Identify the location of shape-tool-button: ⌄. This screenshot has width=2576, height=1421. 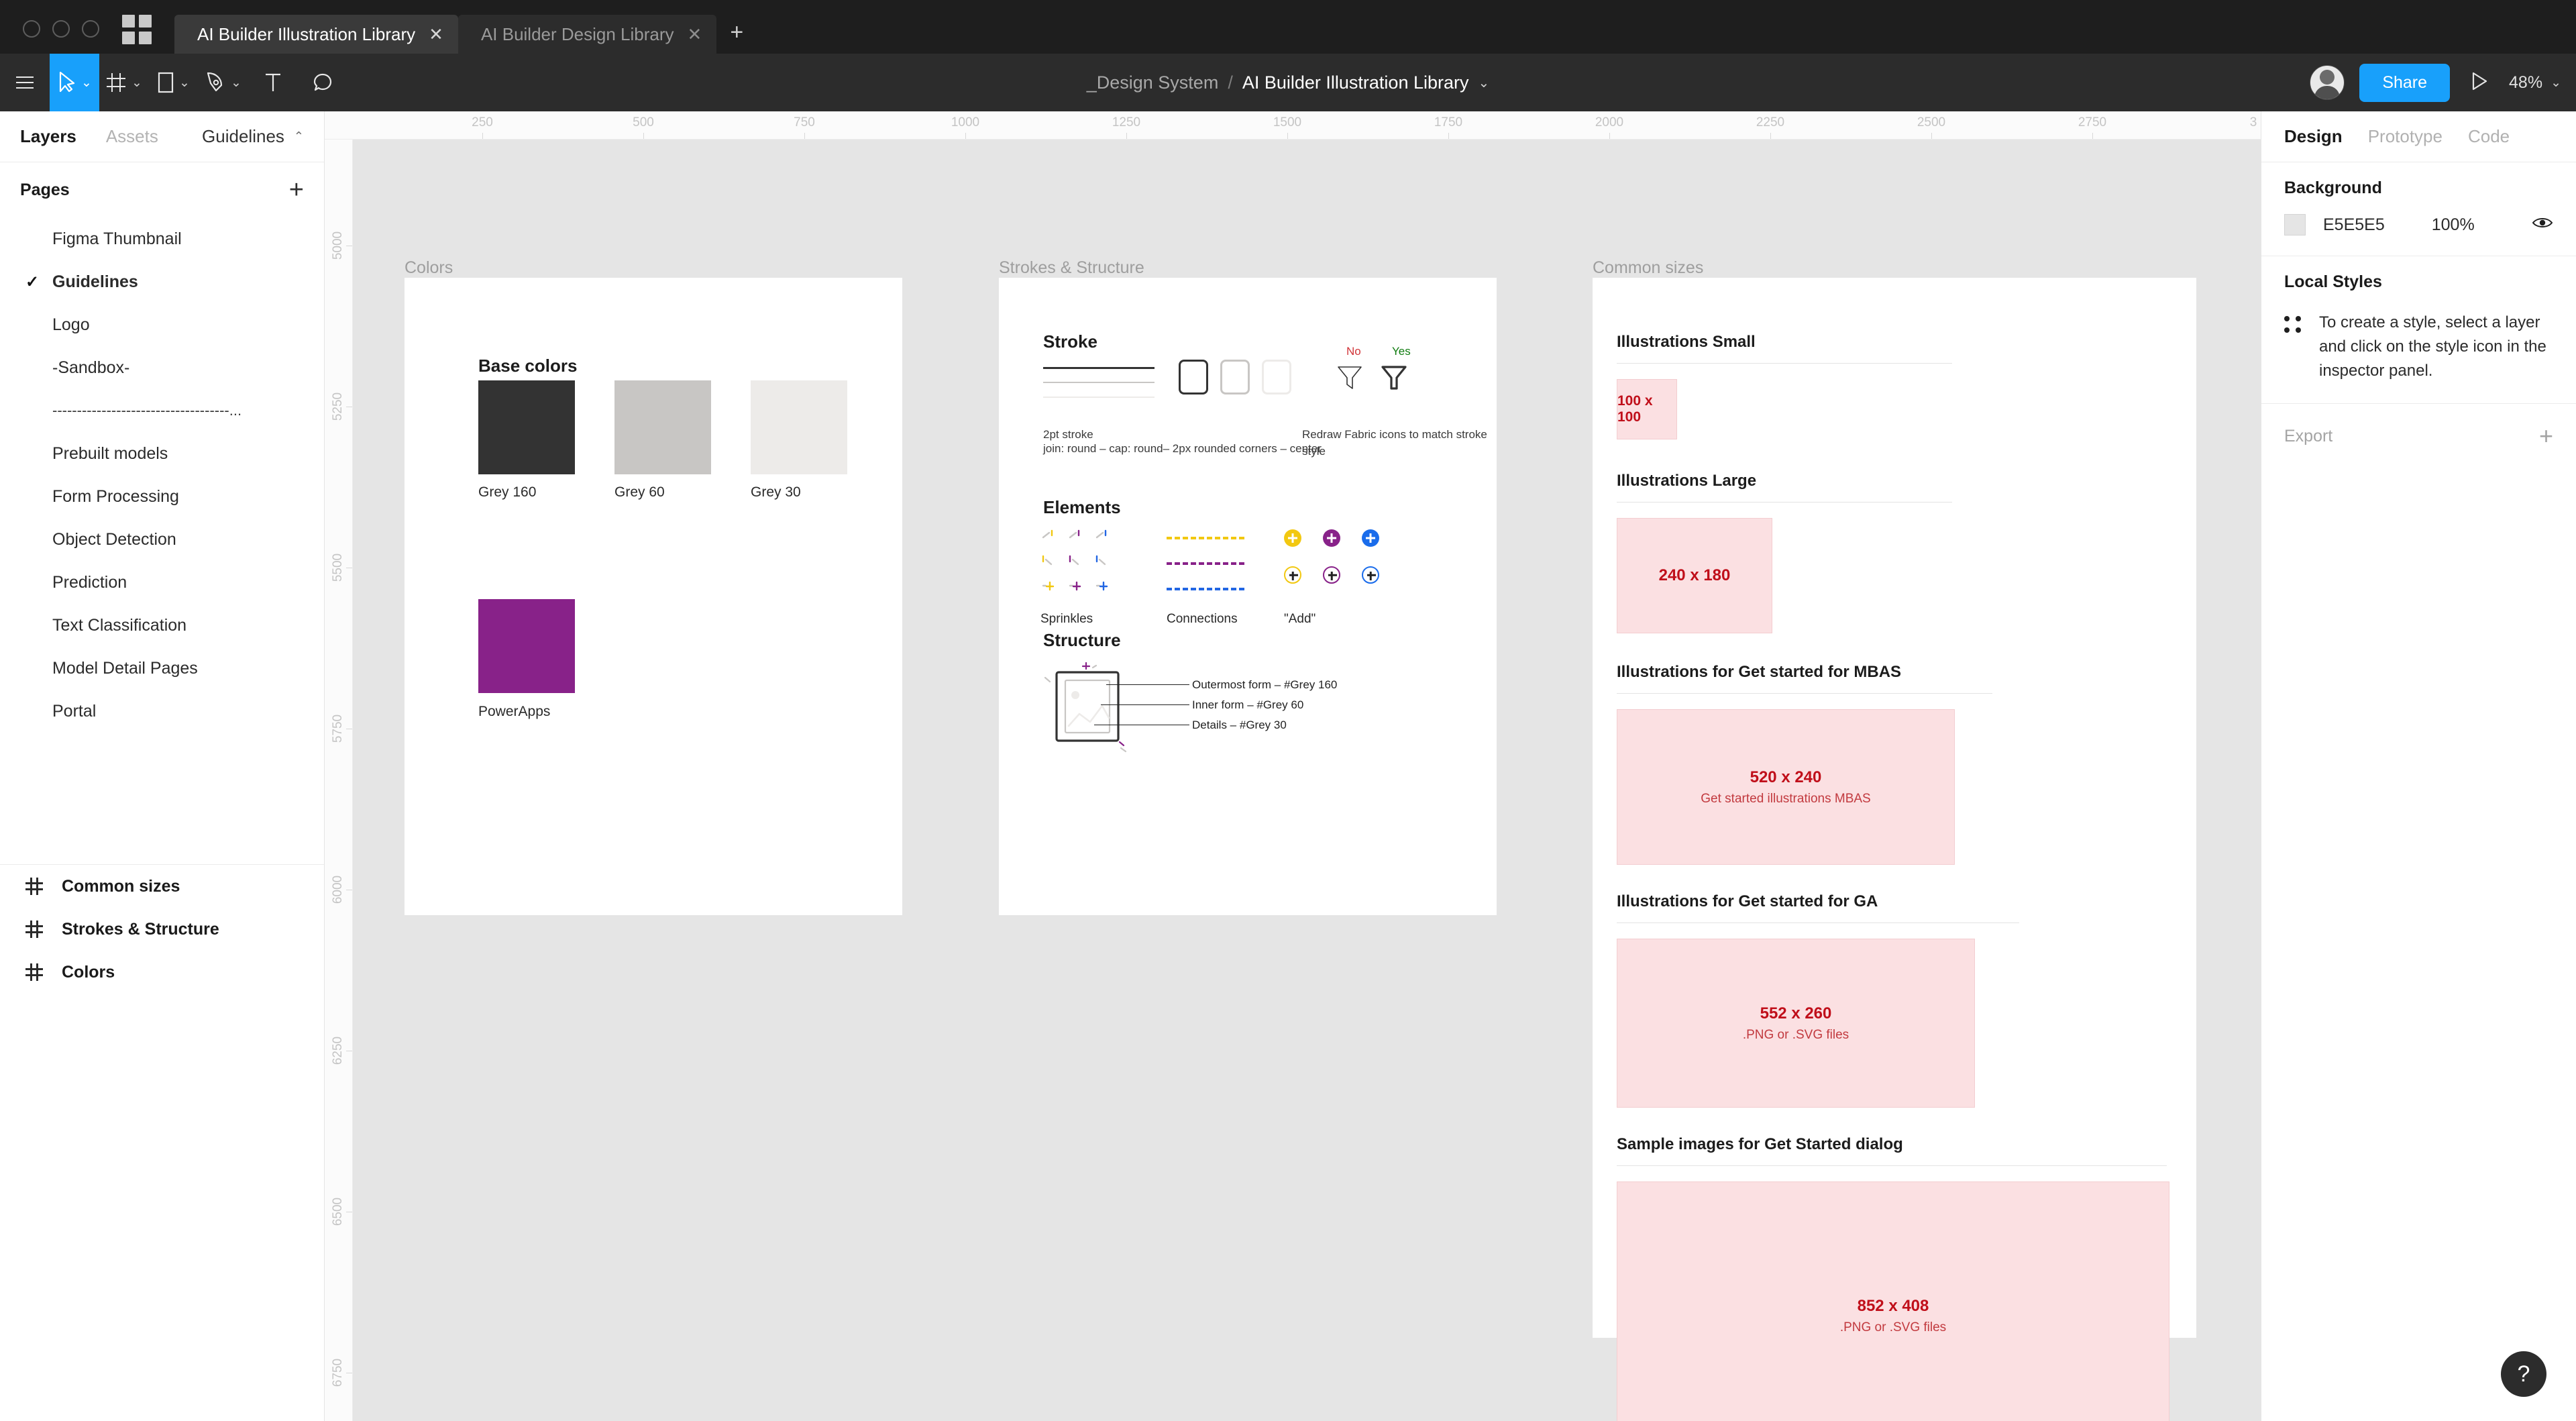
(174, 82).